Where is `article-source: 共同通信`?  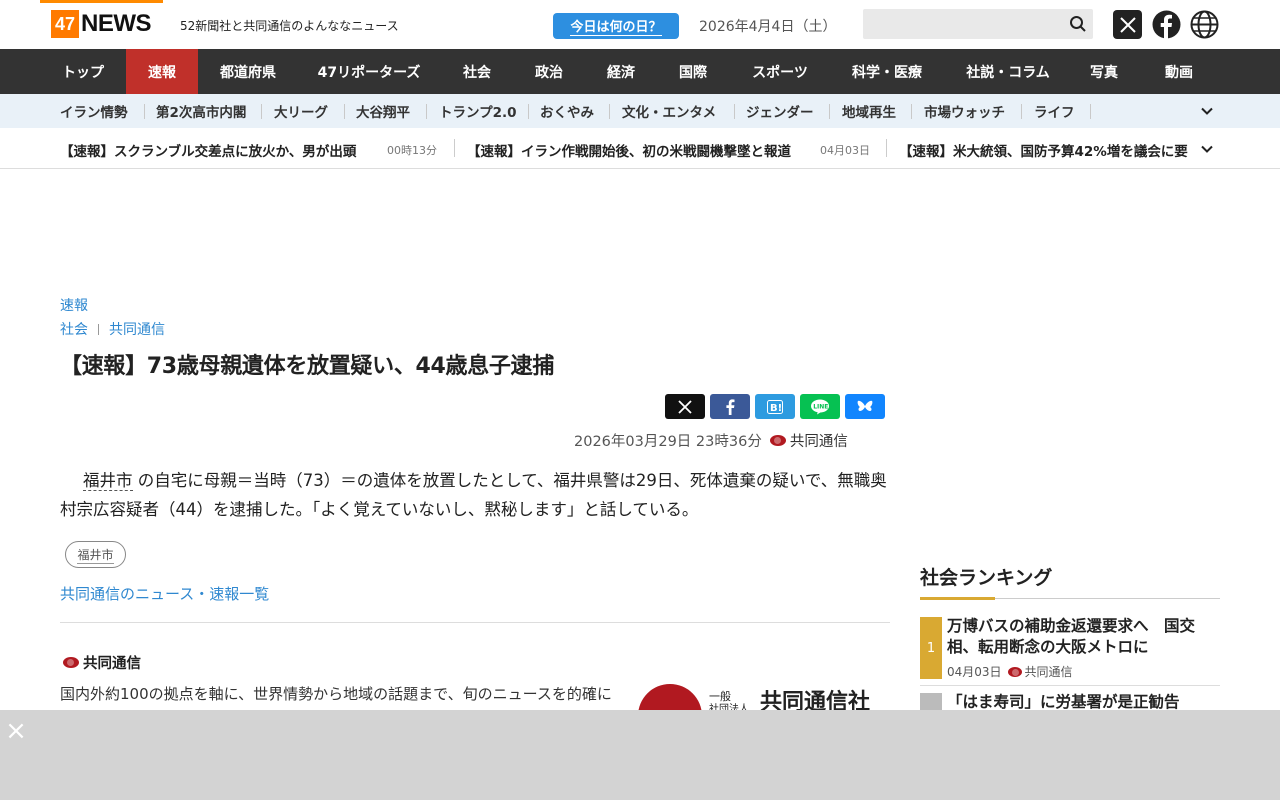
article-source: 共同通信 is located at coordinates (819, 440).